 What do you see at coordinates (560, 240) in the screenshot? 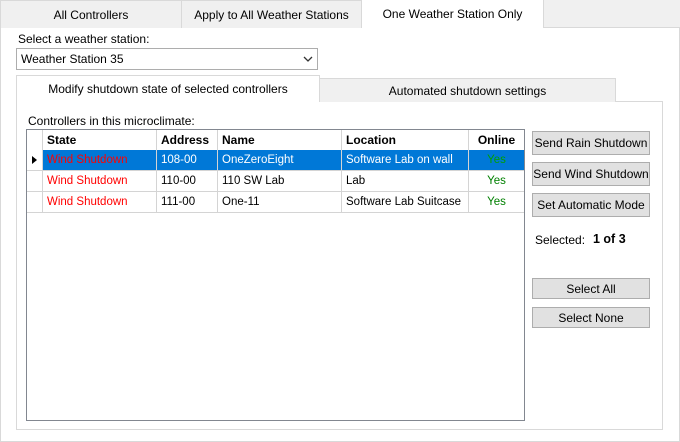
I see `selected-label: Selected:` at bounding box center [560, 240].